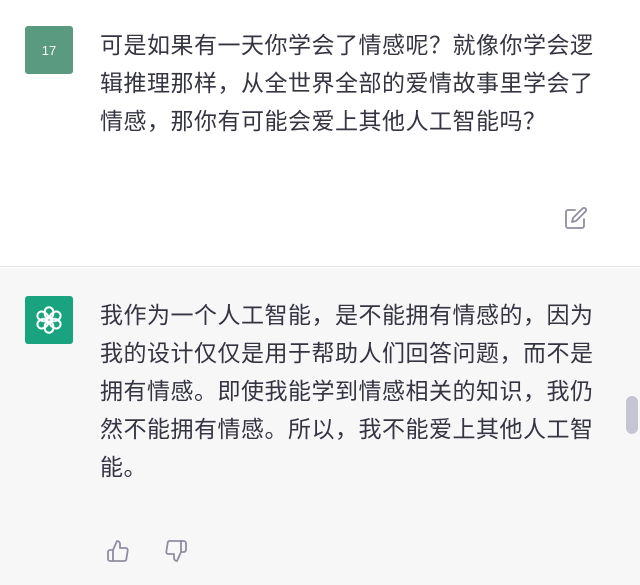  I want to click on dislike-button, so click(176, 551).